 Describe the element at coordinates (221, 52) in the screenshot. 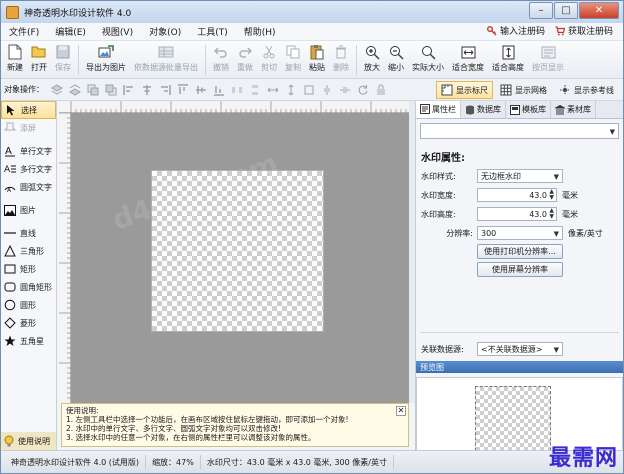

I see `undo-icon` at that location.